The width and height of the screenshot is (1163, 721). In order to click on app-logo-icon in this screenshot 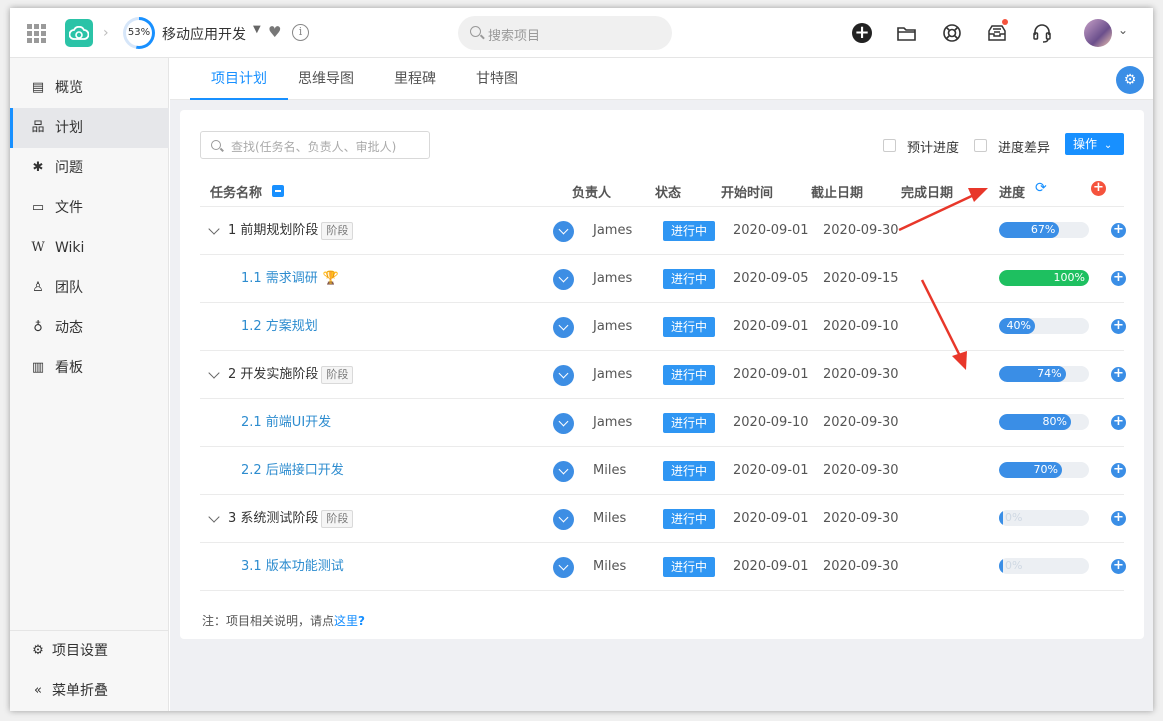, I will do `click(79, 33)`.